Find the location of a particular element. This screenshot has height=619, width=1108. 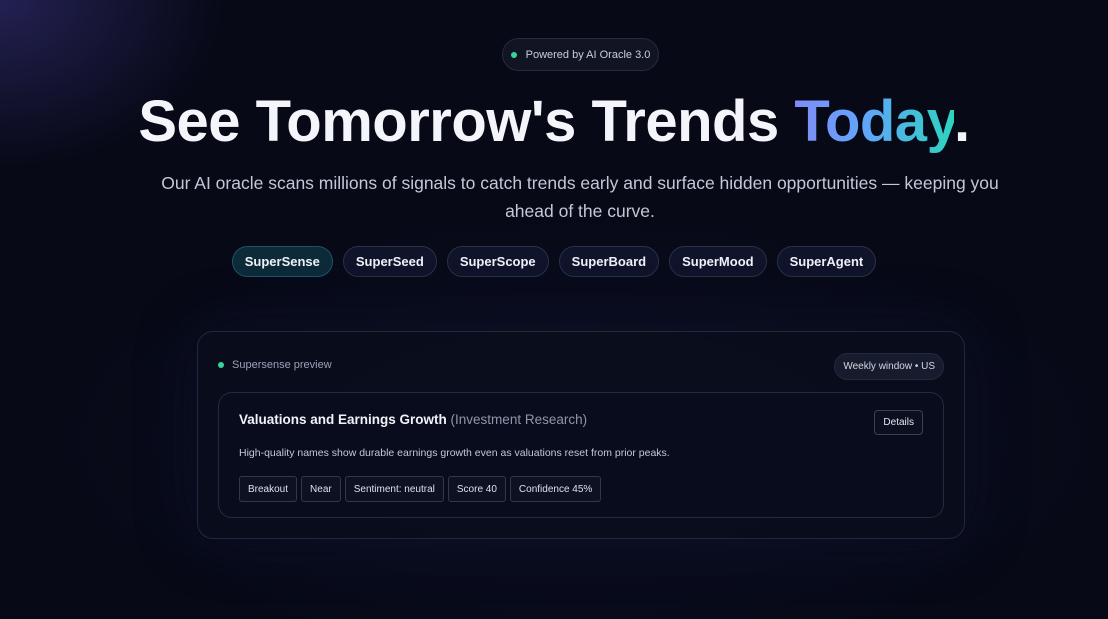

hero-title: See Tomorrow's Trends Today. is located at coordinates (554, 122).